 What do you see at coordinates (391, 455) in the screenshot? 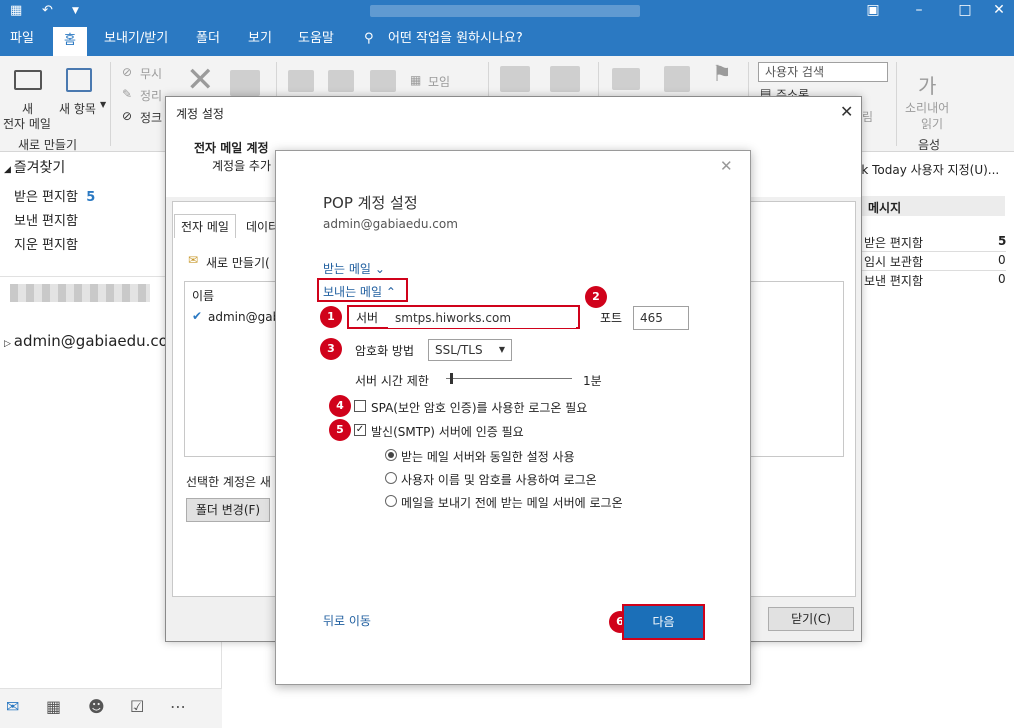
I see `radio-same-settings` at bounding box center [391, 455].